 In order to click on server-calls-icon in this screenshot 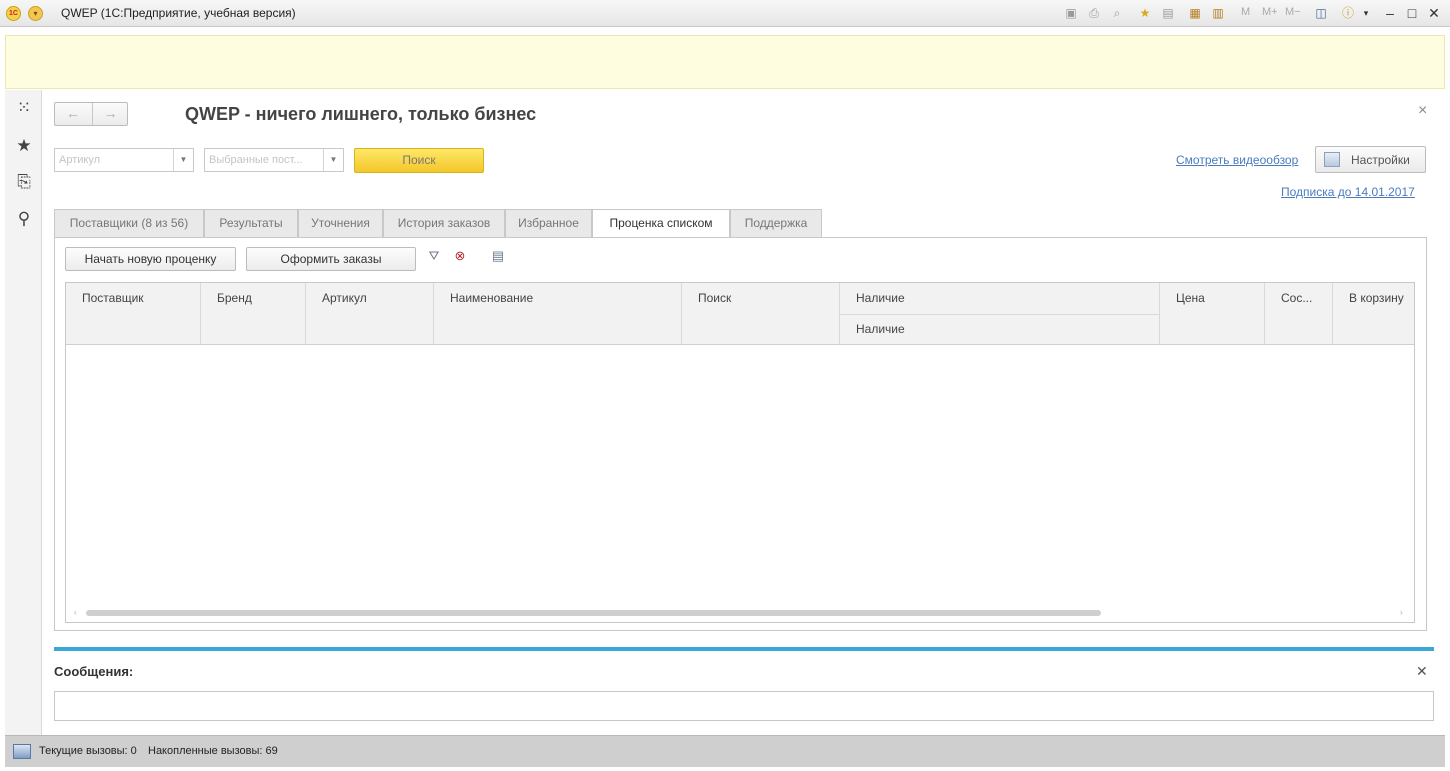, I will do `click(22, 751)`.